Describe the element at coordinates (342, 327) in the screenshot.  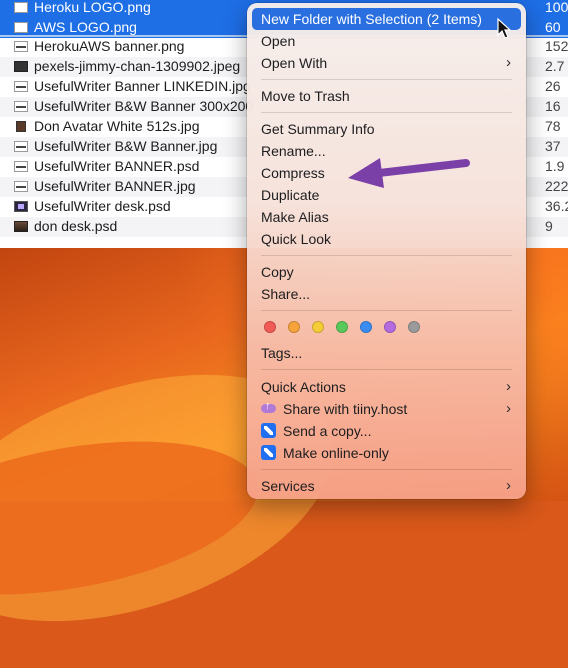
I see `tag-green-dot` at that location.